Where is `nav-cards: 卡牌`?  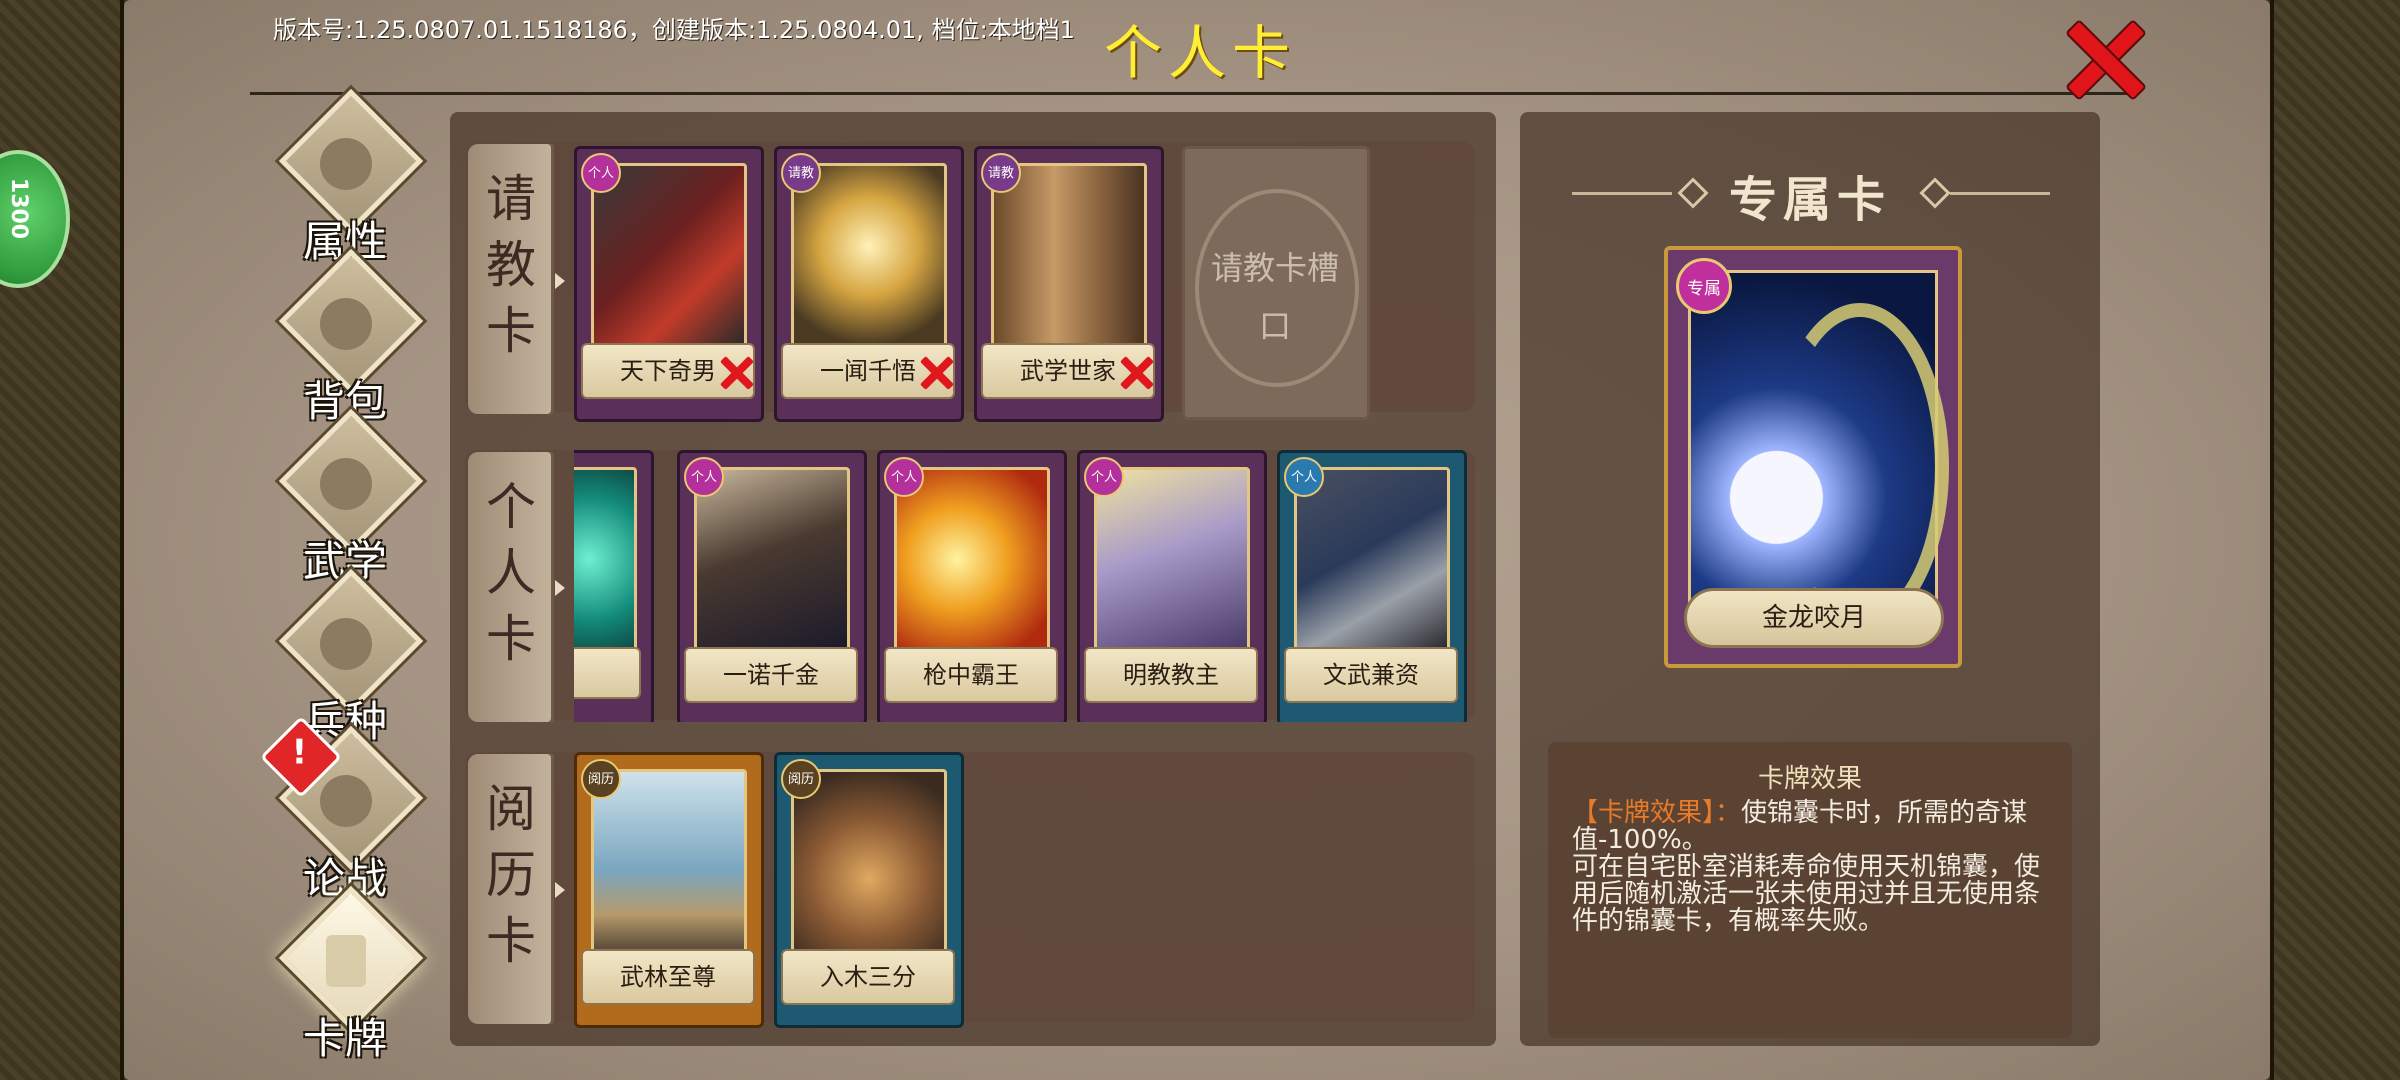 nav-cards: 卡牌 is located at coordinates (347, 974).